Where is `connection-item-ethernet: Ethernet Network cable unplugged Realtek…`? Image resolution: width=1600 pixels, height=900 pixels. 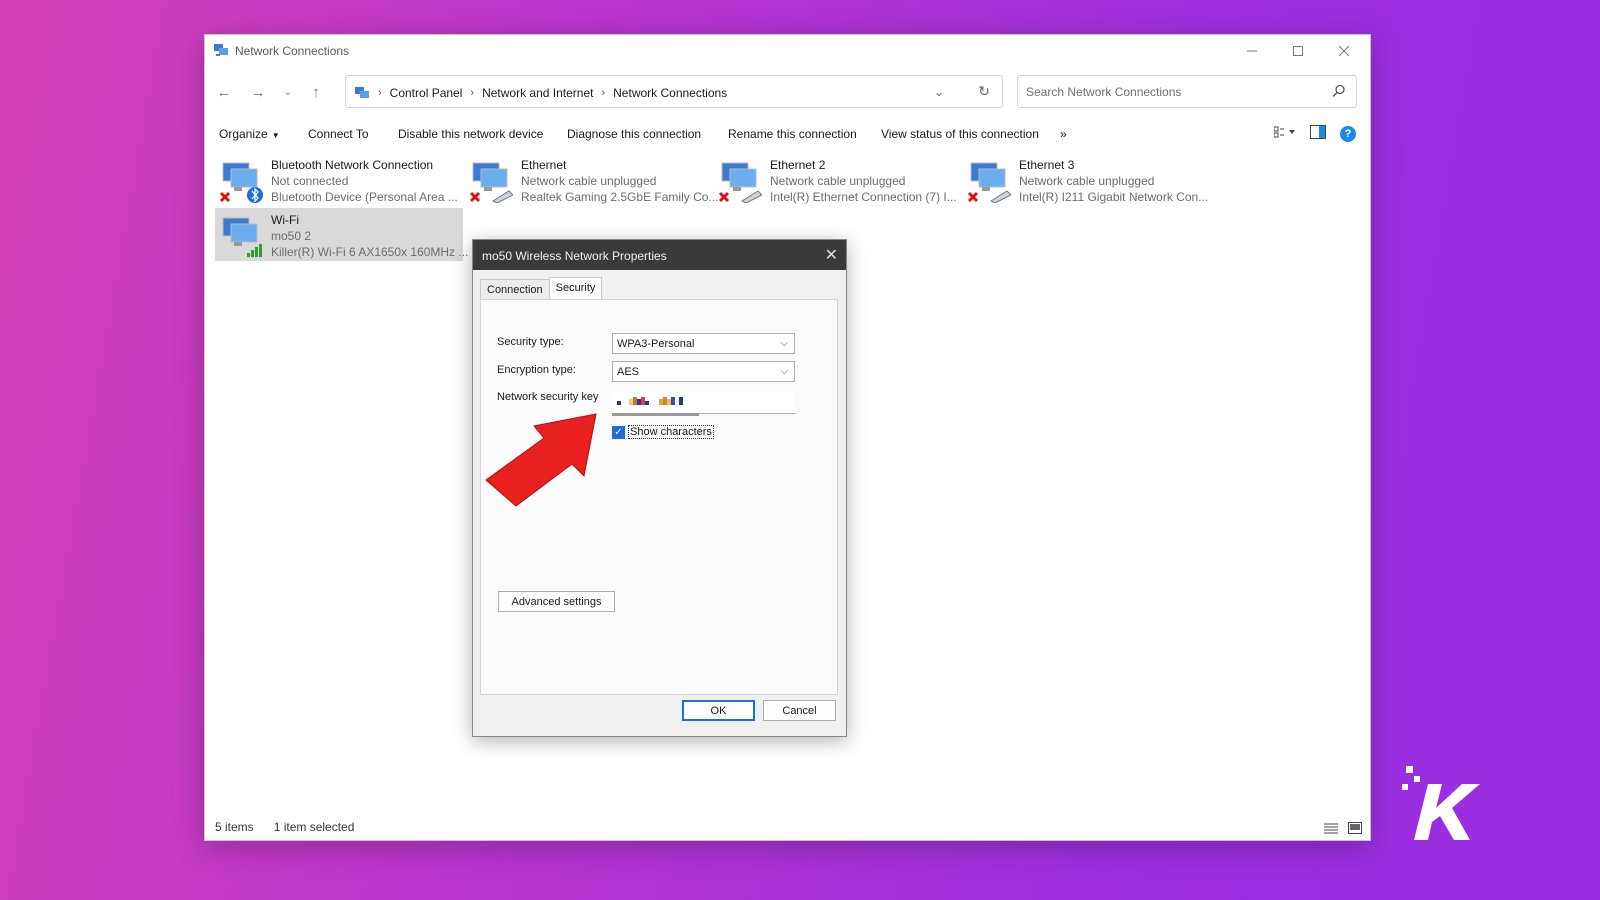 connection-item-ethernet: Ethernet Network cable unplugged Realtek… is located at coordinates (591, 179).